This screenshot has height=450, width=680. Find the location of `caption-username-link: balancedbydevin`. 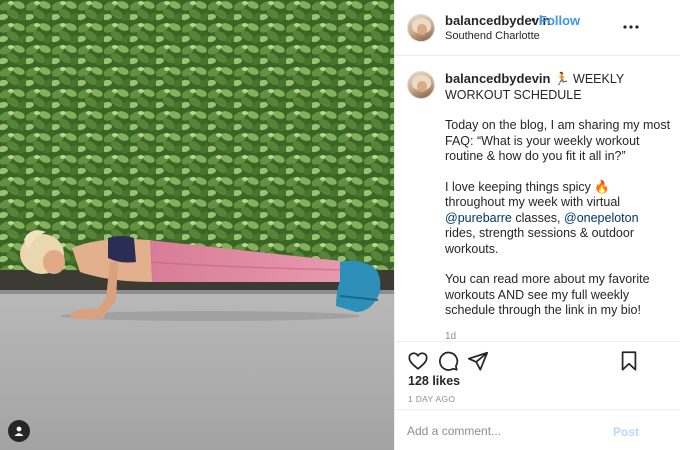

caption-username-link: balancedbydevin is located at coordinates (497, 78).